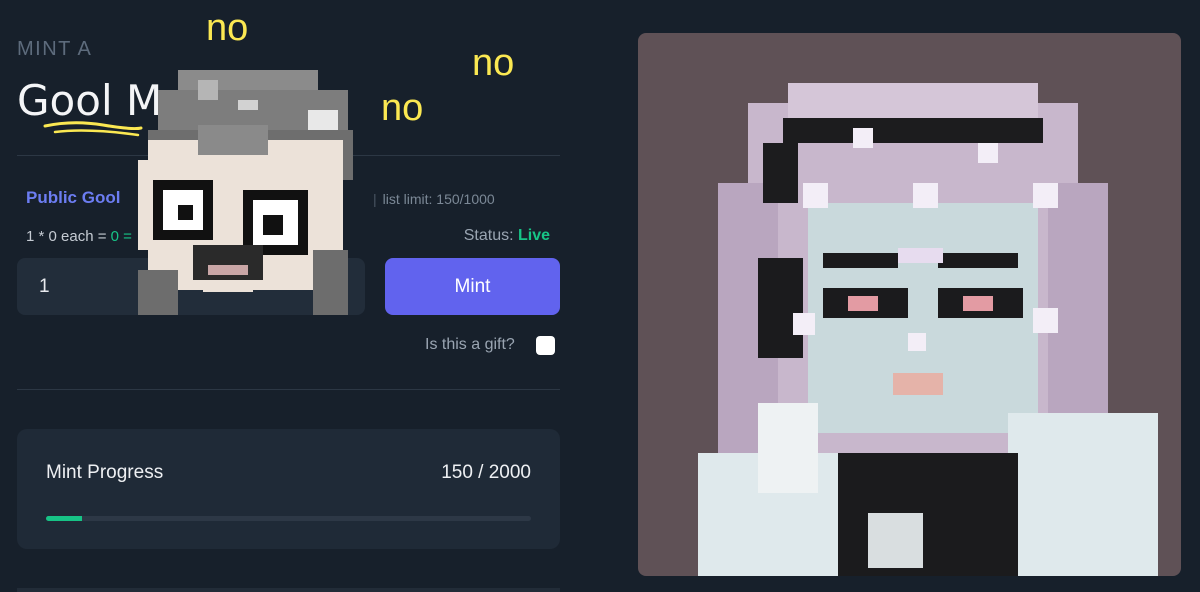 Image resolution: width=1200 pixels, height=592 pixels. What do you see at coordinates (105, 472) in the screenshot?
I see `progress-label: Mint Progress` at bounding box center [105, 472].